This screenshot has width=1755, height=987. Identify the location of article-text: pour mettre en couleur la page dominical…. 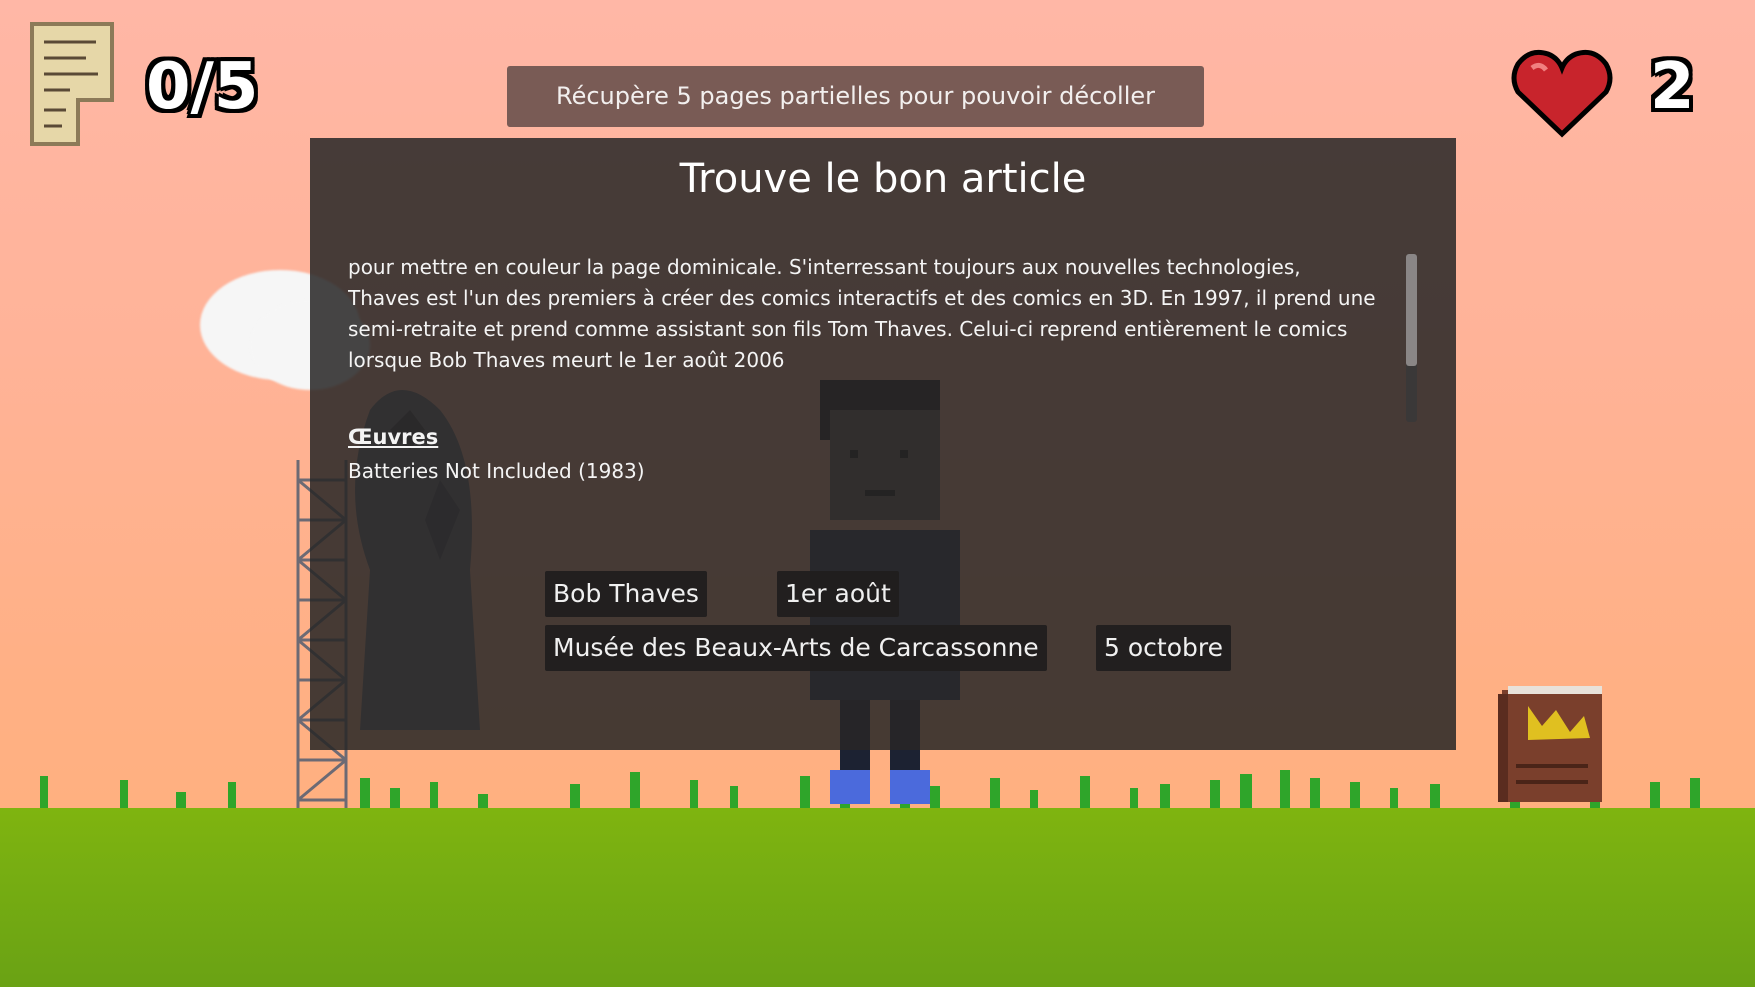
(862, 313).